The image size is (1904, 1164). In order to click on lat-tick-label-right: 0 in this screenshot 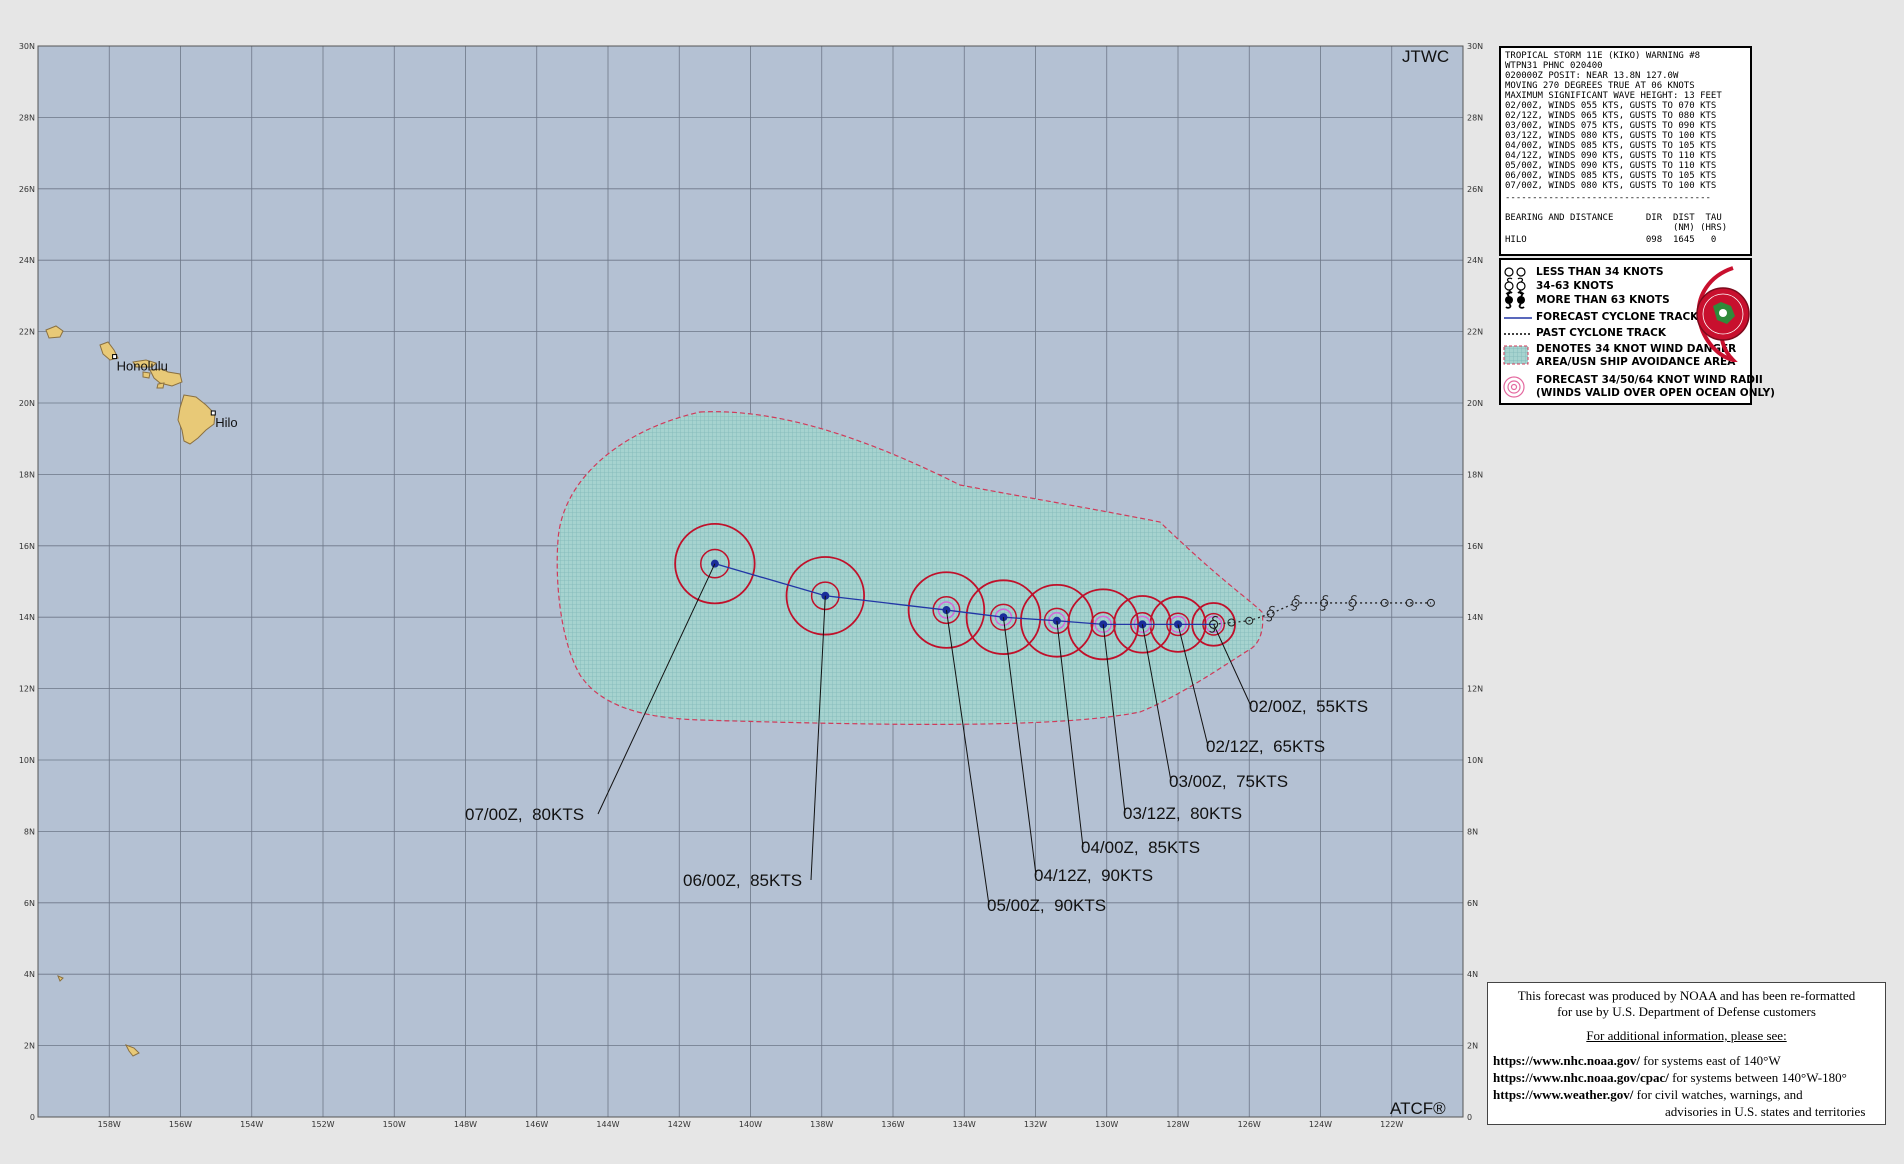, I will do `click(1469, 1117)`.